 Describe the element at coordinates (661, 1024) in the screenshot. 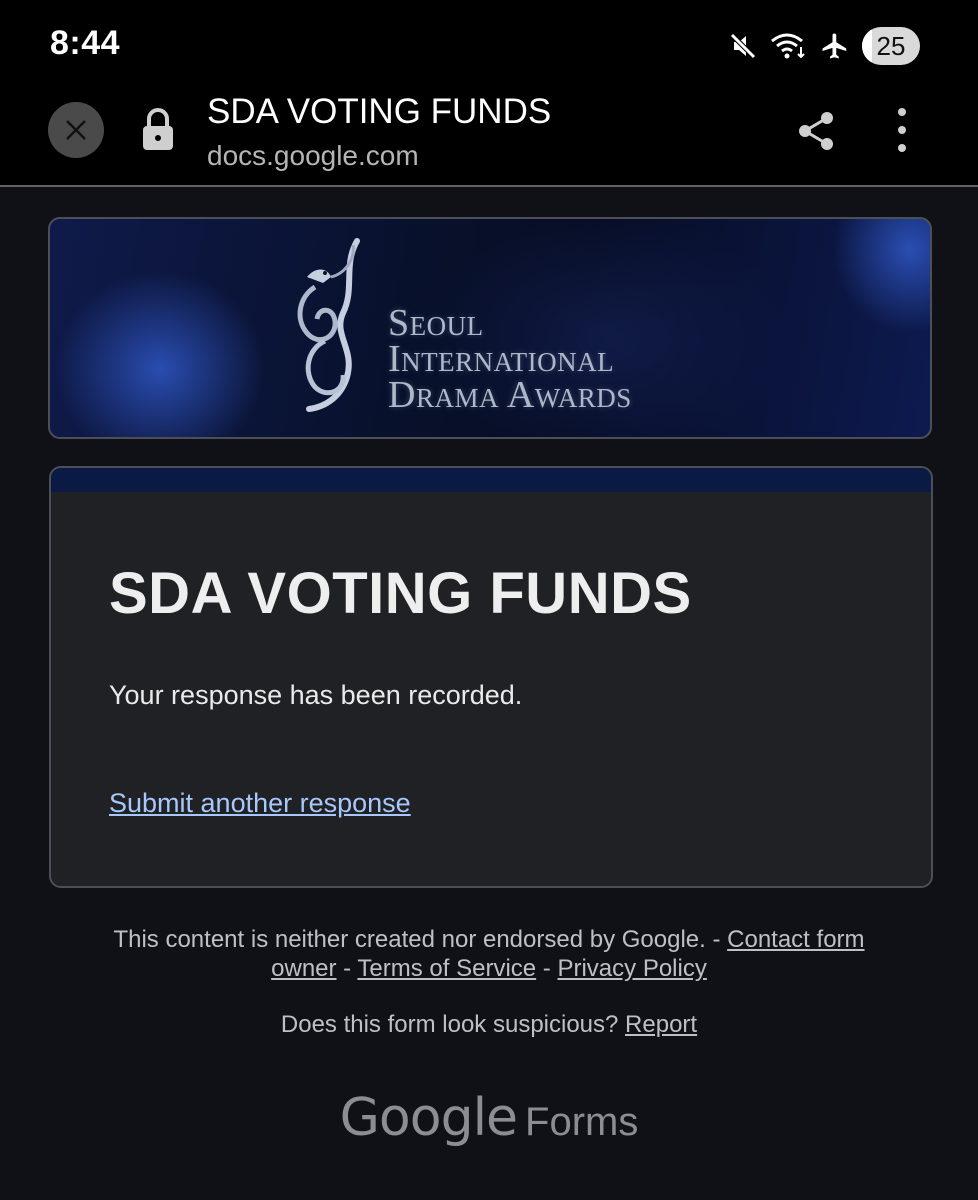

I see `report-link: Report` at that location.